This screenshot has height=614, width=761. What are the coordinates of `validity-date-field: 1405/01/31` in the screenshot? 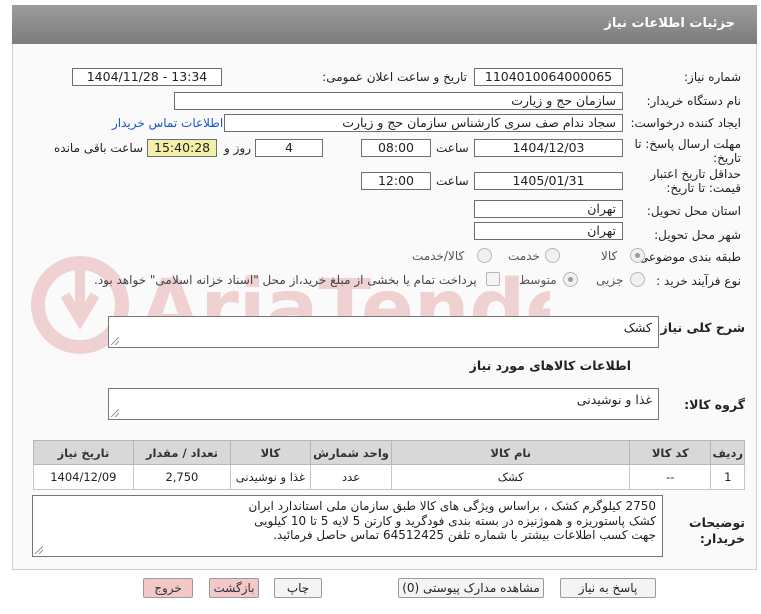 It's located at (548, 181).